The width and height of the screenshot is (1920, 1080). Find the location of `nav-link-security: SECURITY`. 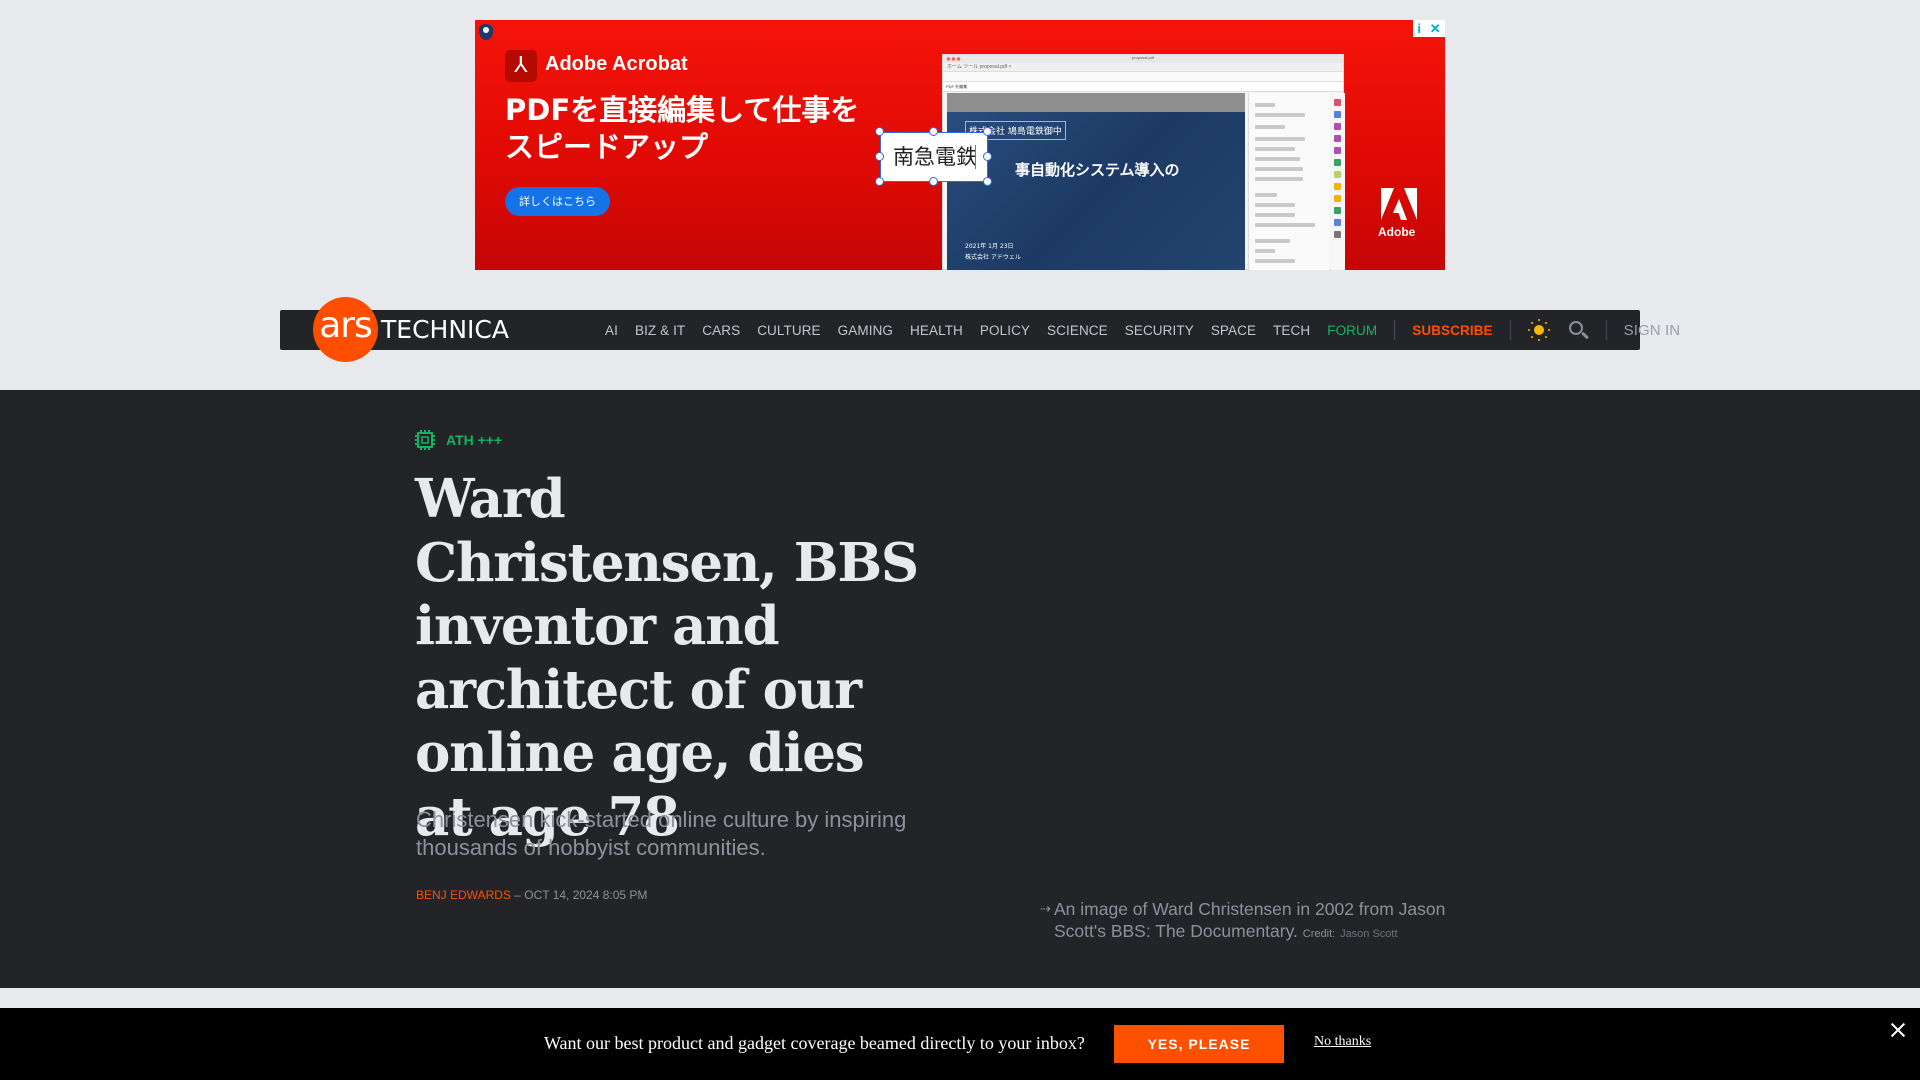

nav-link-security: SECURITY is located at coordinates (1159, 330).